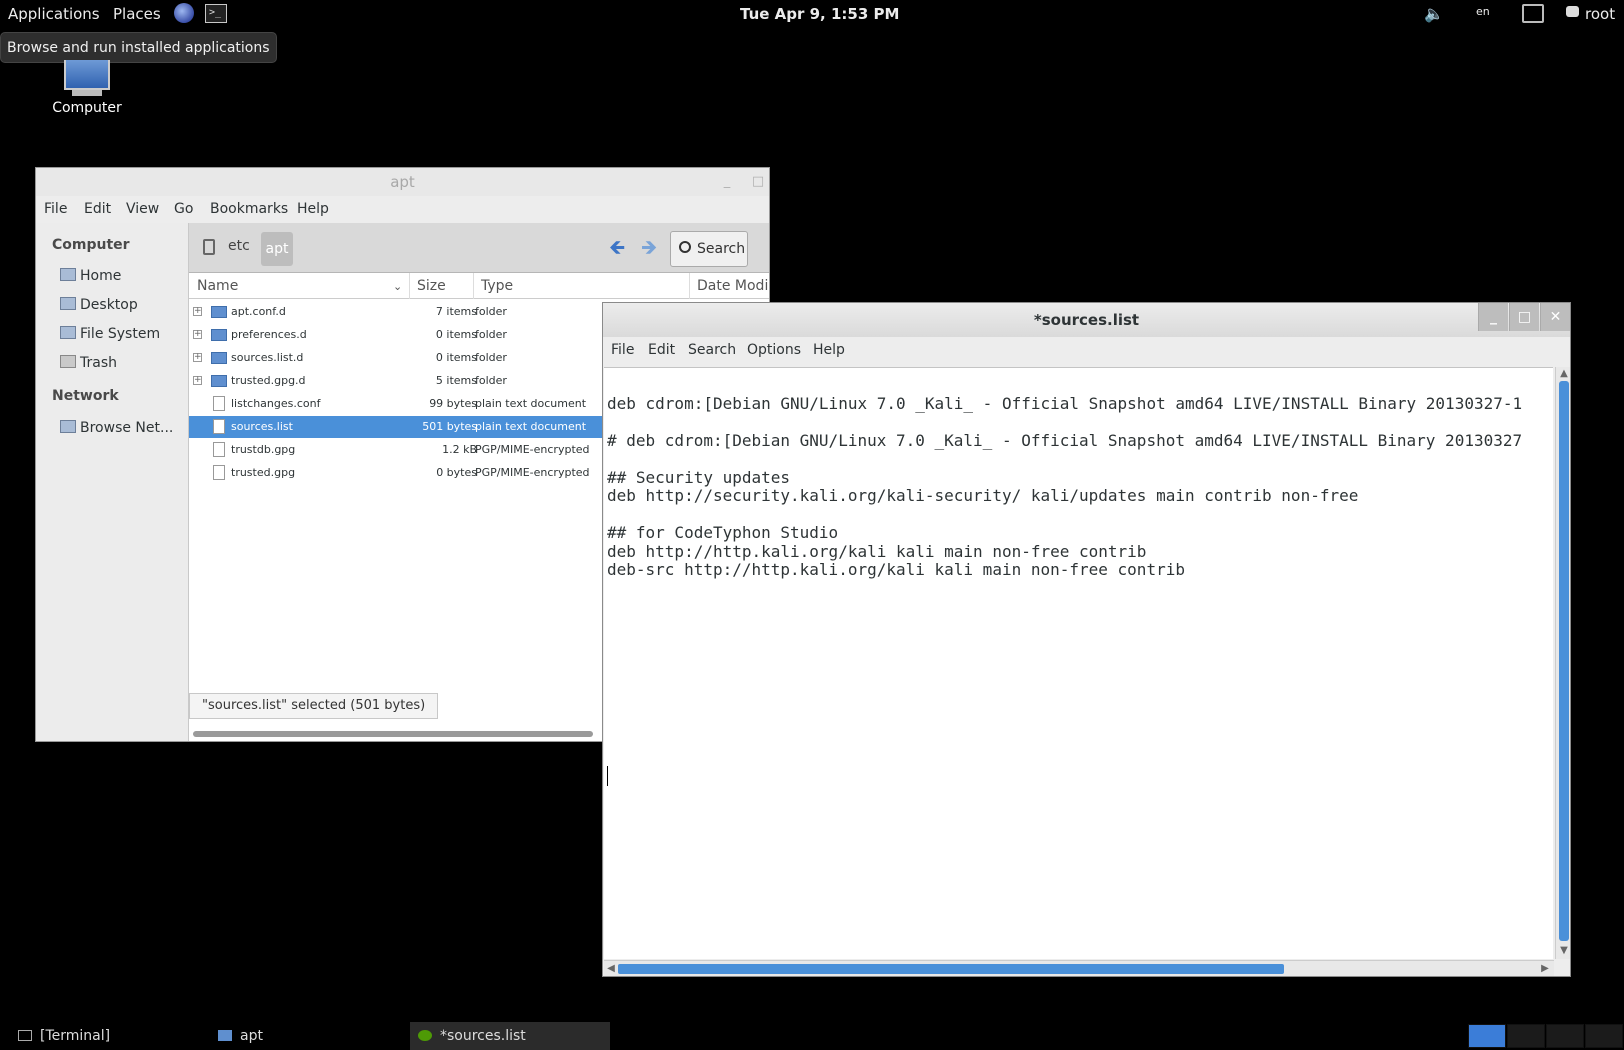 The image size is (1624, 1050). I want to click on menu-help: Help, so click(313, 209).